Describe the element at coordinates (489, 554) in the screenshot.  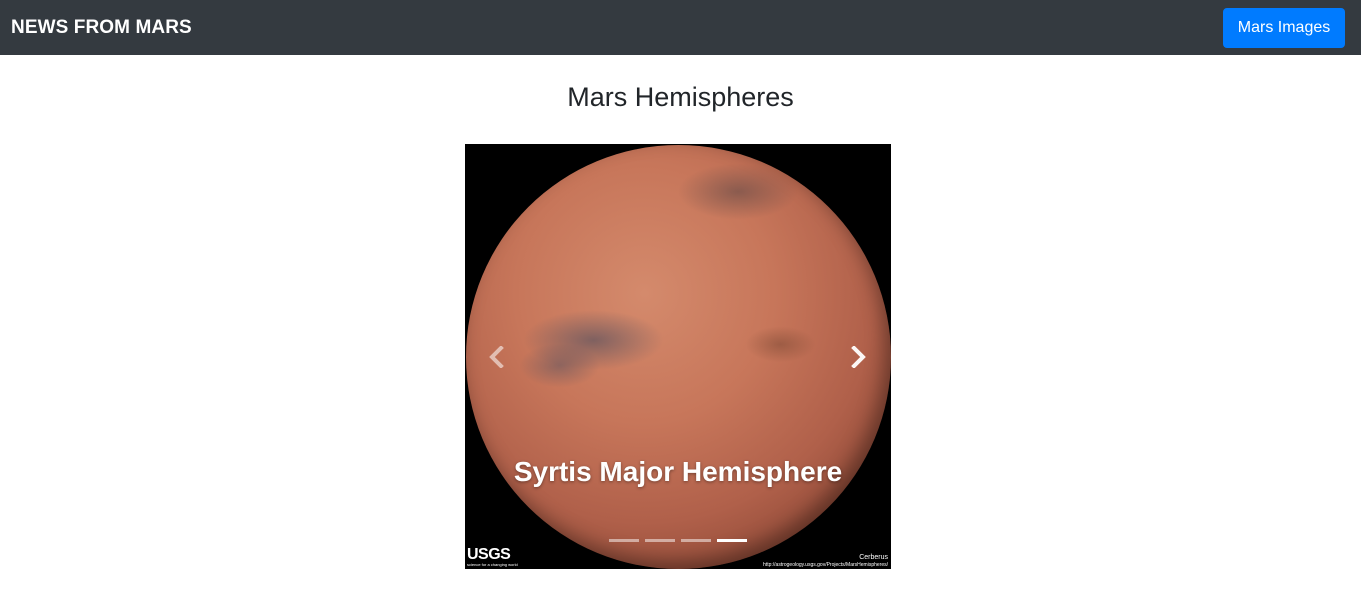
I see `usgs-logo-mark: USGS` at that location.